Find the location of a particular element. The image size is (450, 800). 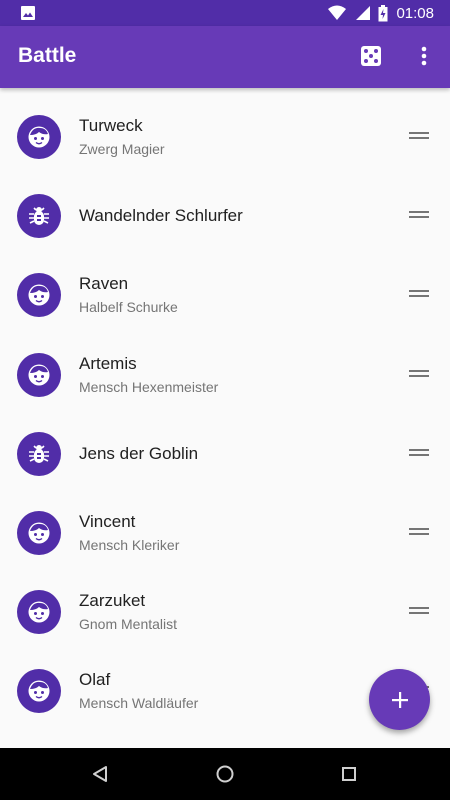

character-row: Turweck Zwerg Magier is located at coordinates (225, 136).